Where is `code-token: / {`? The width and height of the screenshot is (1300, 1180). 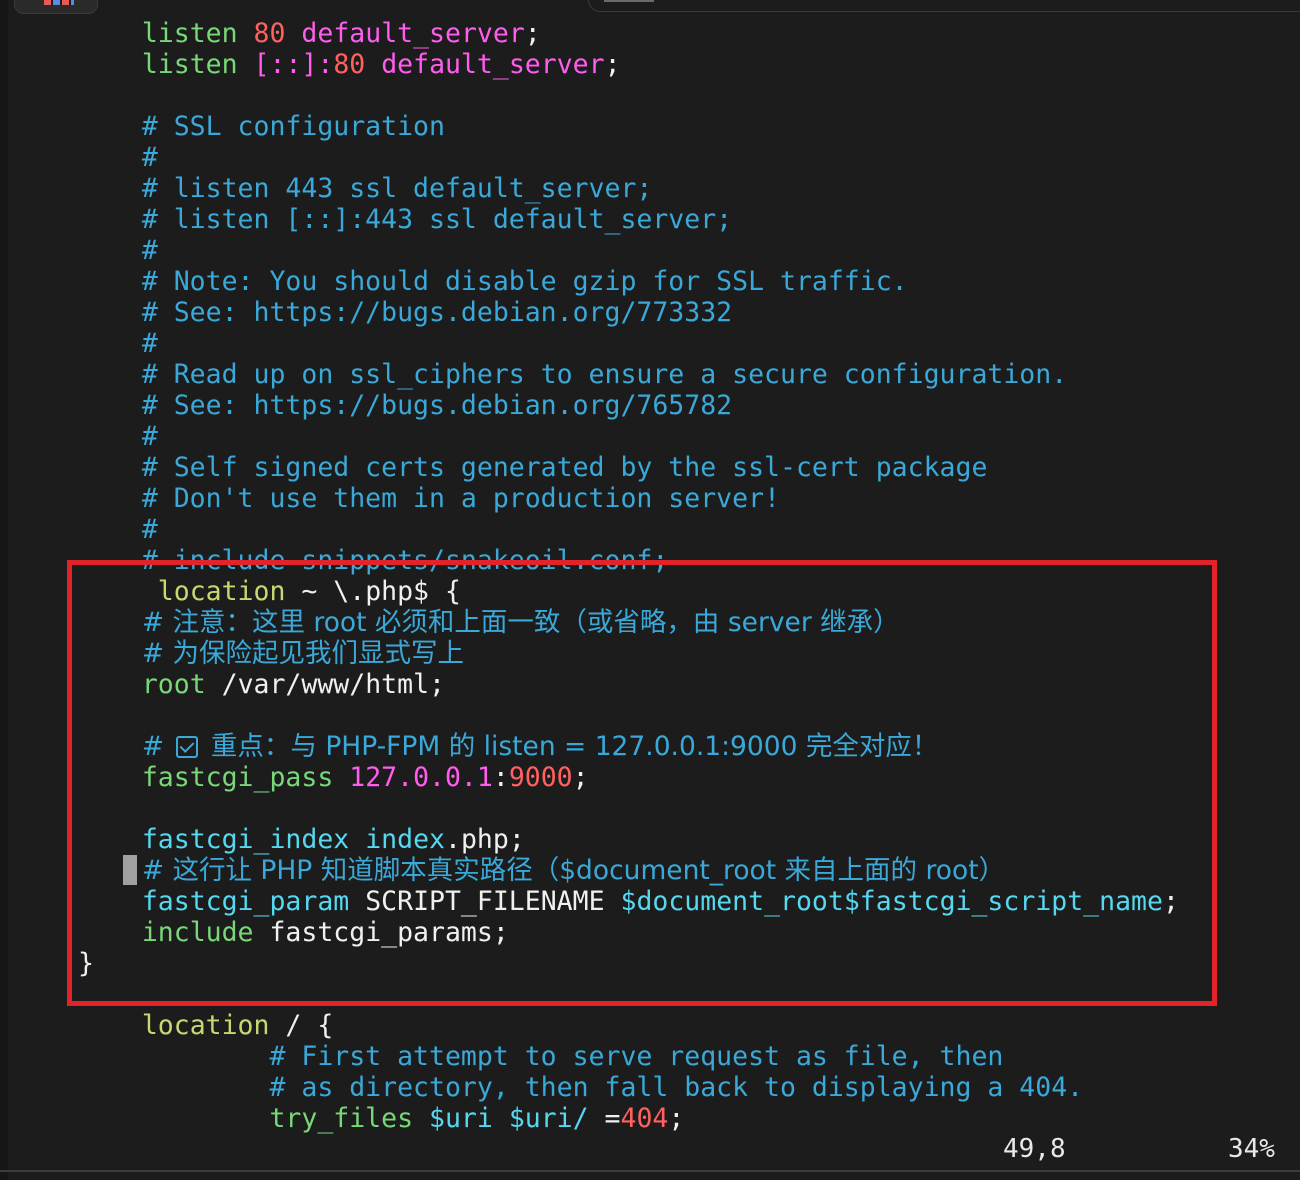
code-token: / { is located at coordinates (301, 1025).